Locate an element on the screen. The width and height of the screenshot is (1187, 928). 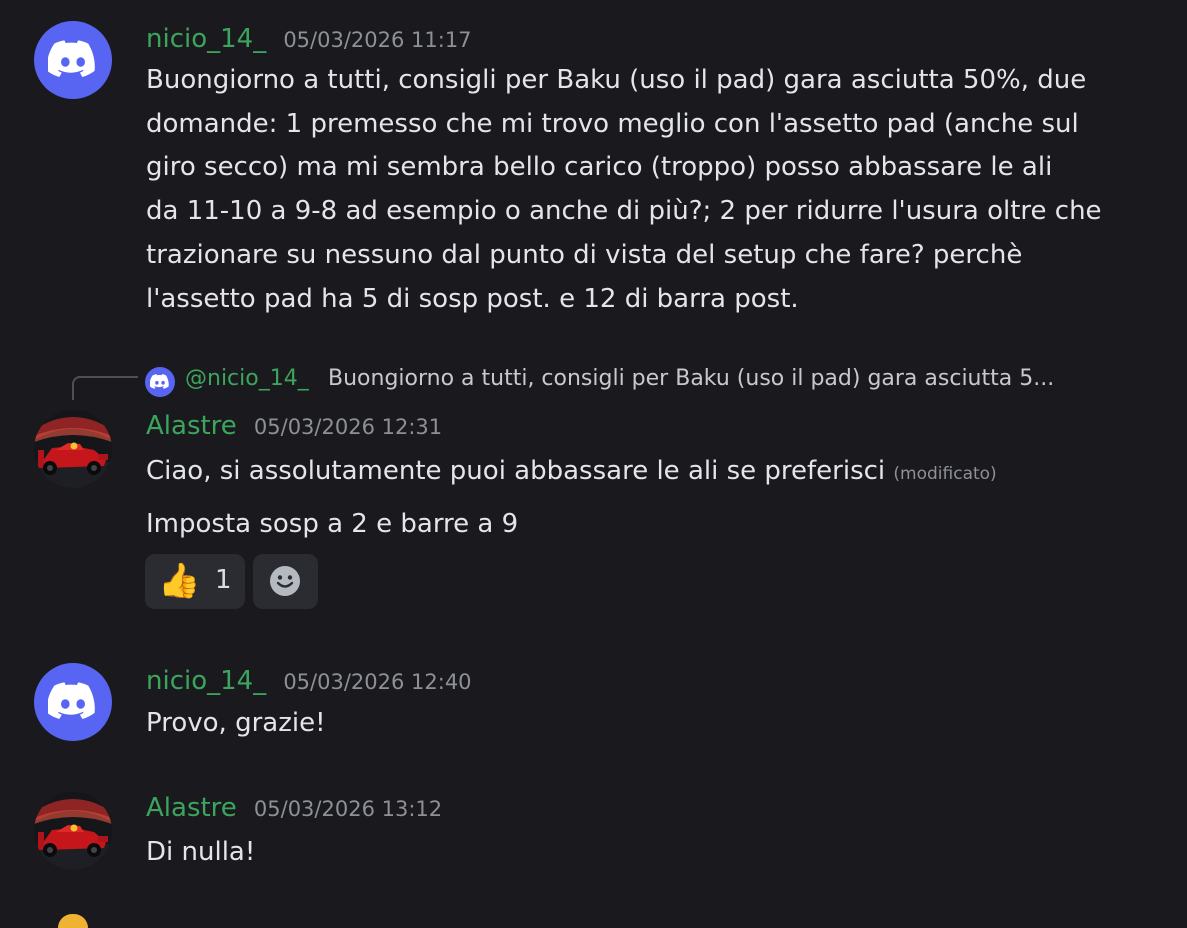
message-header: Alastre 05/03/2026 13:12 is located at coordinates (294, 808).